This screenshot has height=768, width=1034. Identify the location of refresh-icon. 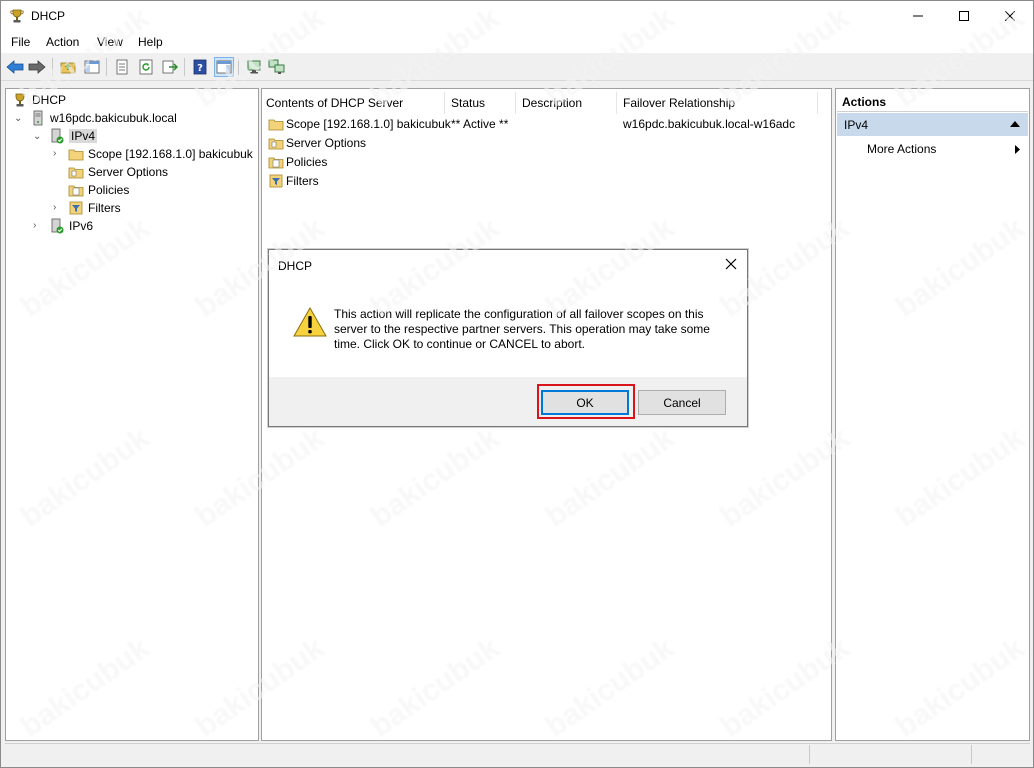
(146, 67).